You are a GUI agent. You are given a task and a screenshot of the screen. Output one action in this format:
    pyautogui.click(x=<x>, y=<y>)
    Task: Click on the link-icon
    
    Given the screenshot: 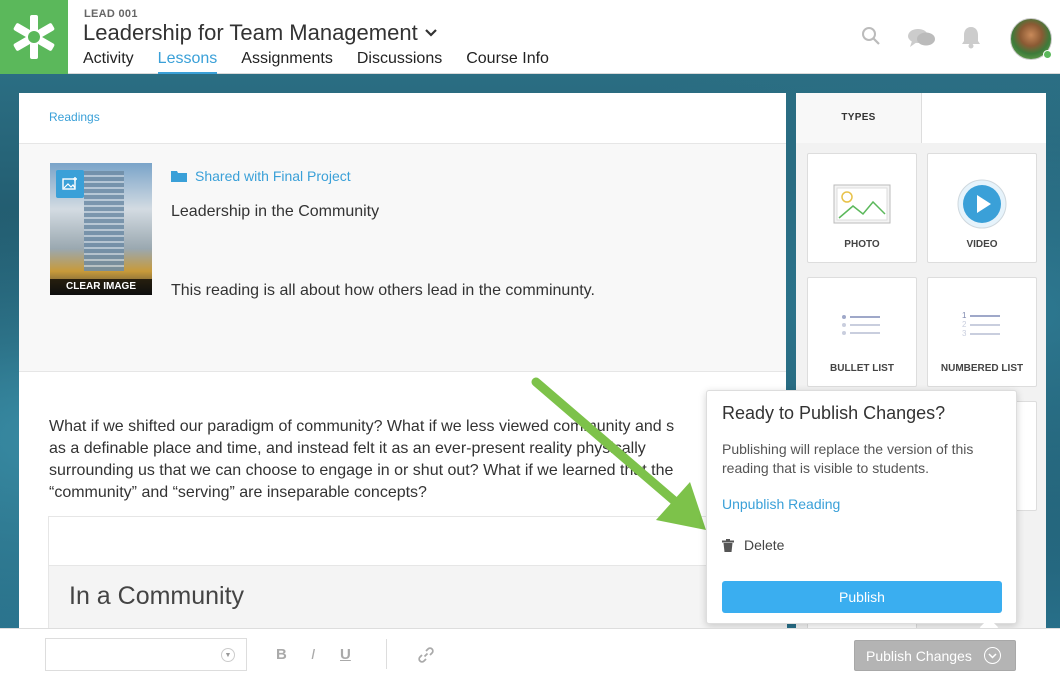 What is the action you would take?
    pyautogui.click(x=426, y=655)
    